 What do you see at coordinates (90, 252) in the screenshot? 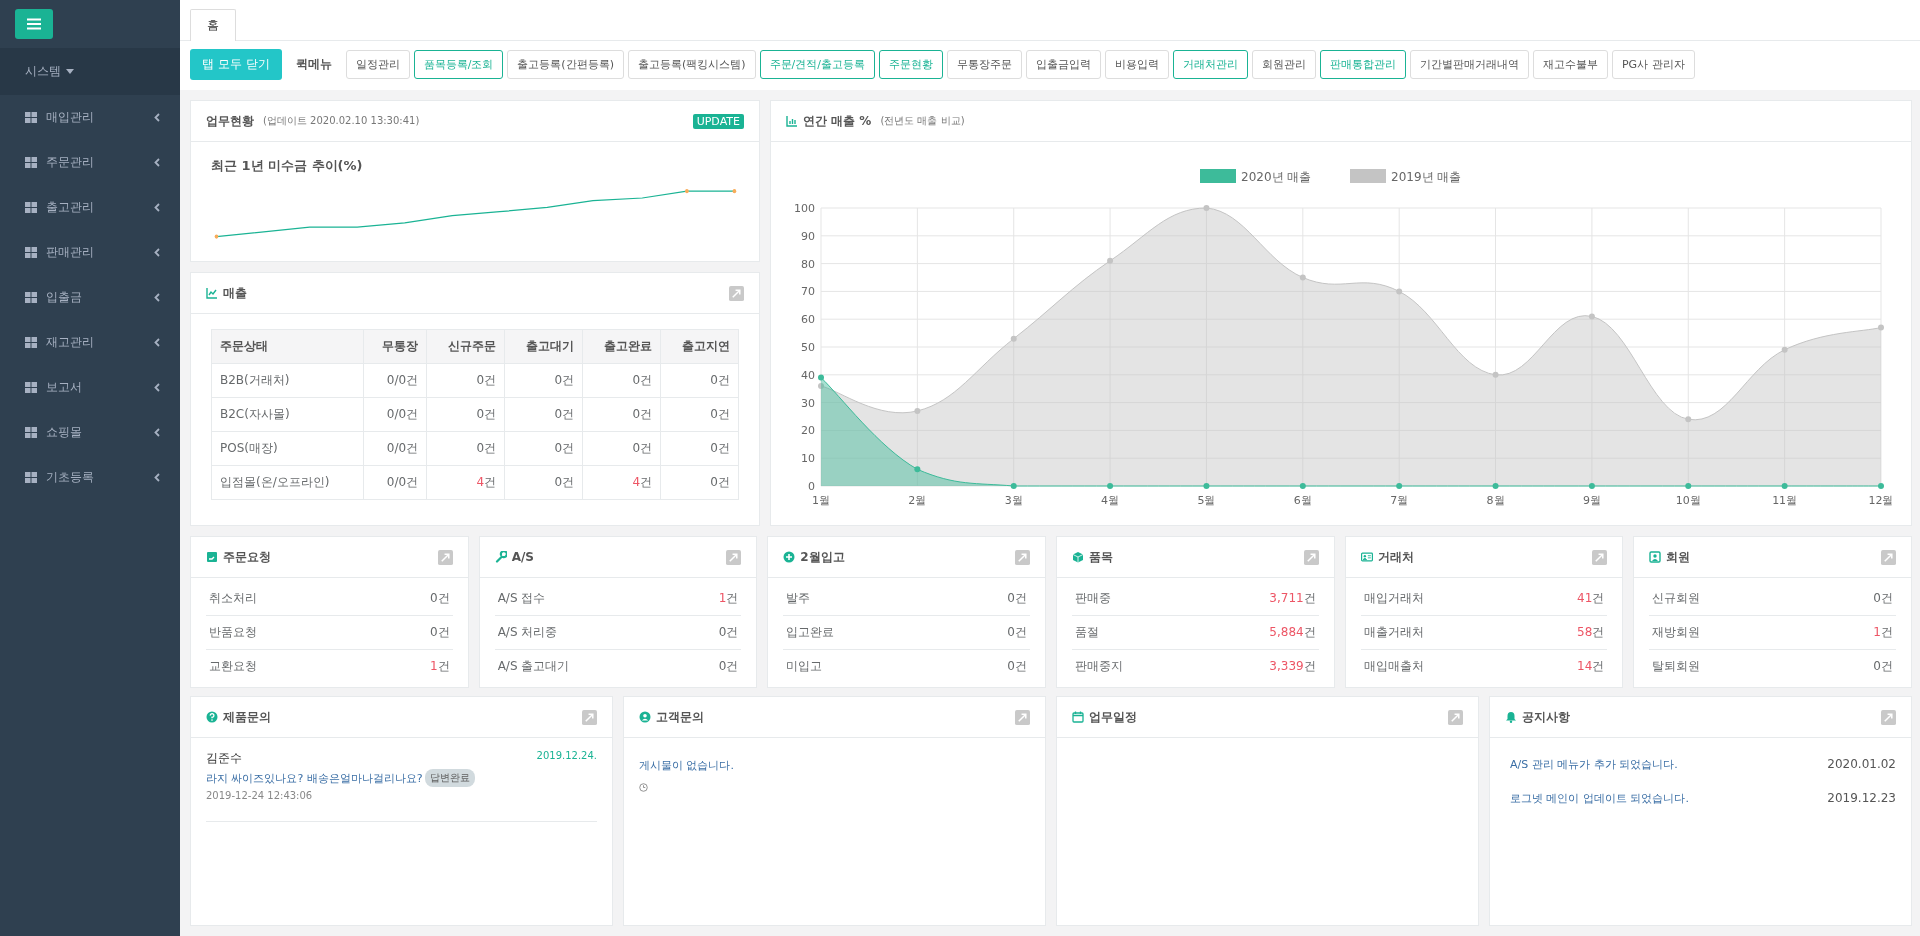
I see `sidebar-item: 판매관리` at bounding box center [90, 252].